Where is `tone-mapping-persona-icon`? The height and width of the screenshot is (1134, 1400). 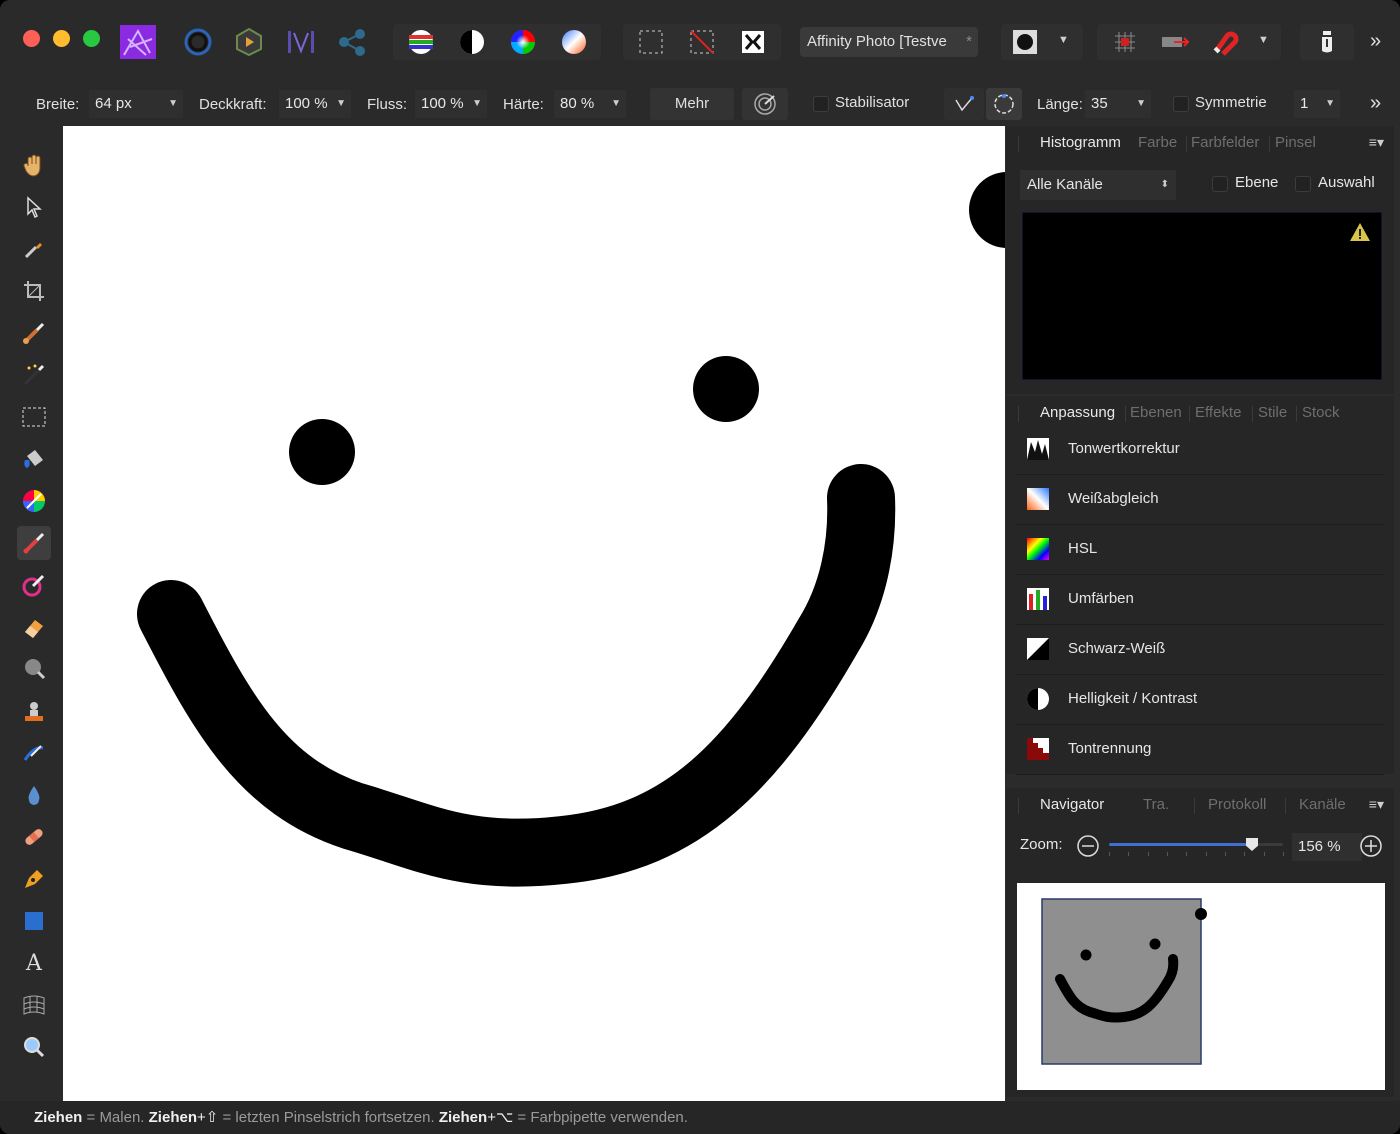
tone-mapping-persona-icon is located at coordinates (301, 42).